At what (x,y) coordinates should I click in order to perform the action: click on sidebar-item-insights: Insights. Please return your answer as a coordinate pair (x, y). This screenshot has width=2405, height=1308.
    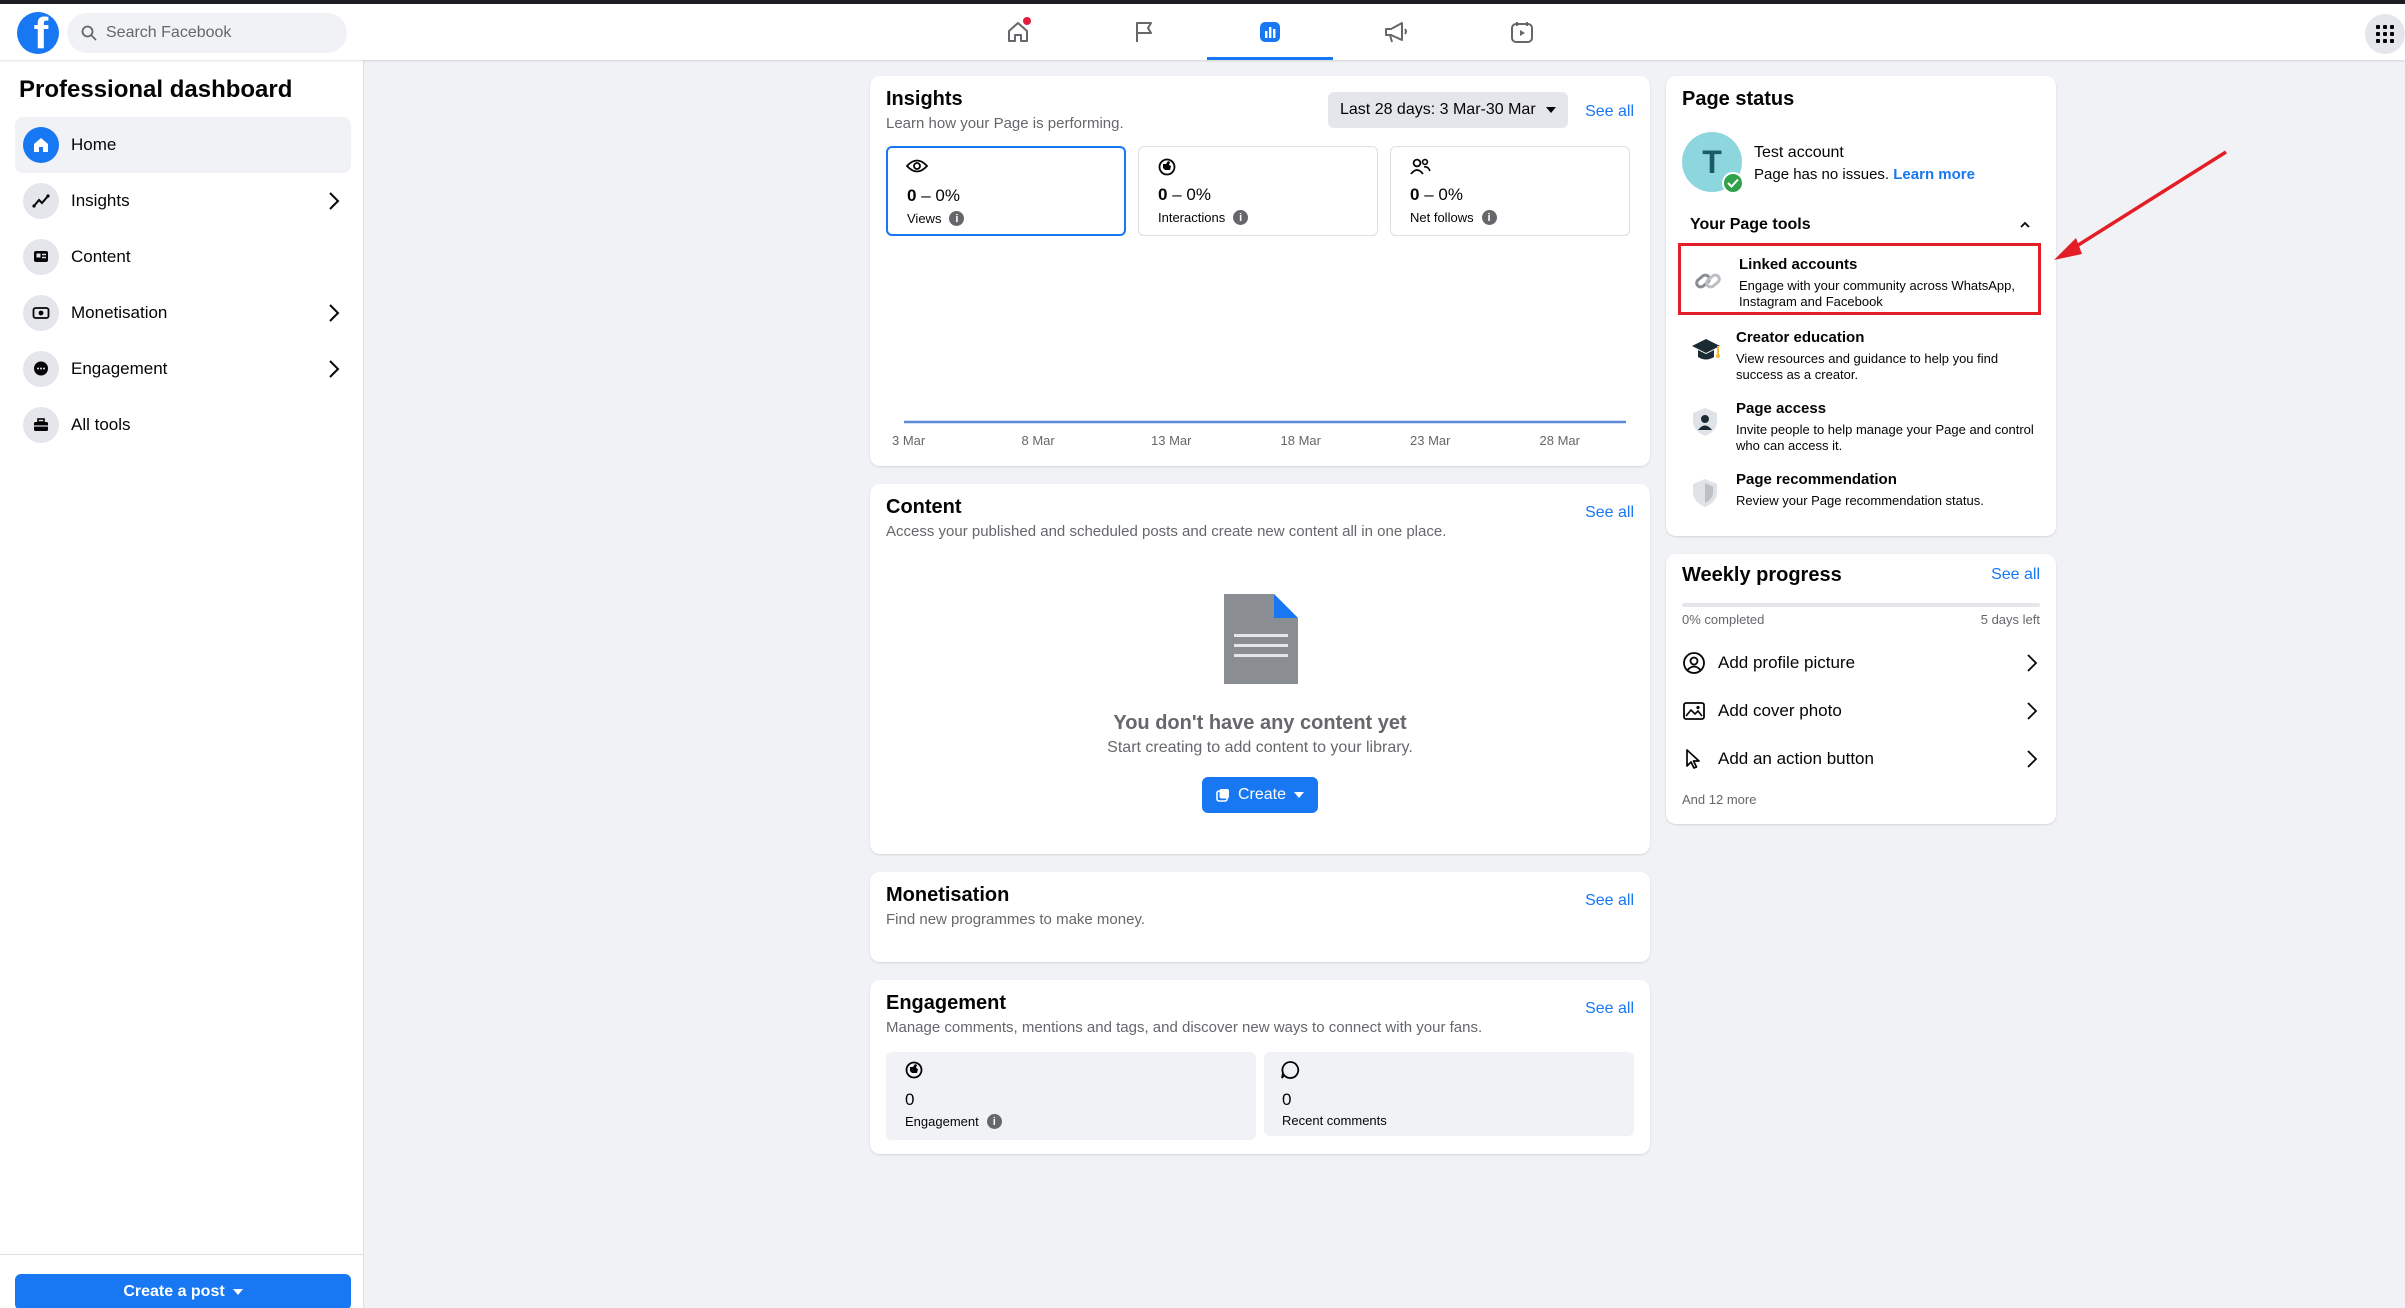
    Looking at the image, I should click on (183, 201).